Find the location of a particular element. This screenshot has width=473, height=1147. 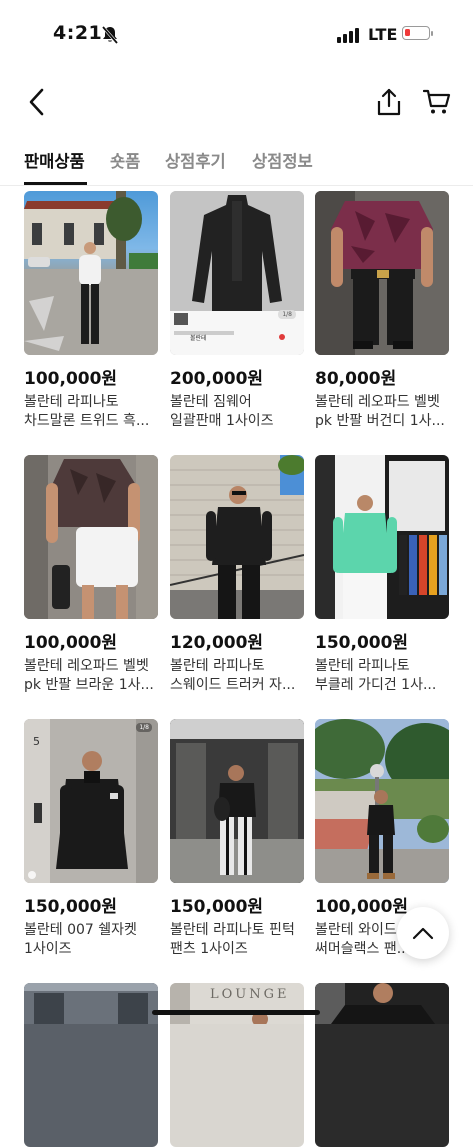

image-sign-text: LOUNGE is located at coordinates (250, 994).